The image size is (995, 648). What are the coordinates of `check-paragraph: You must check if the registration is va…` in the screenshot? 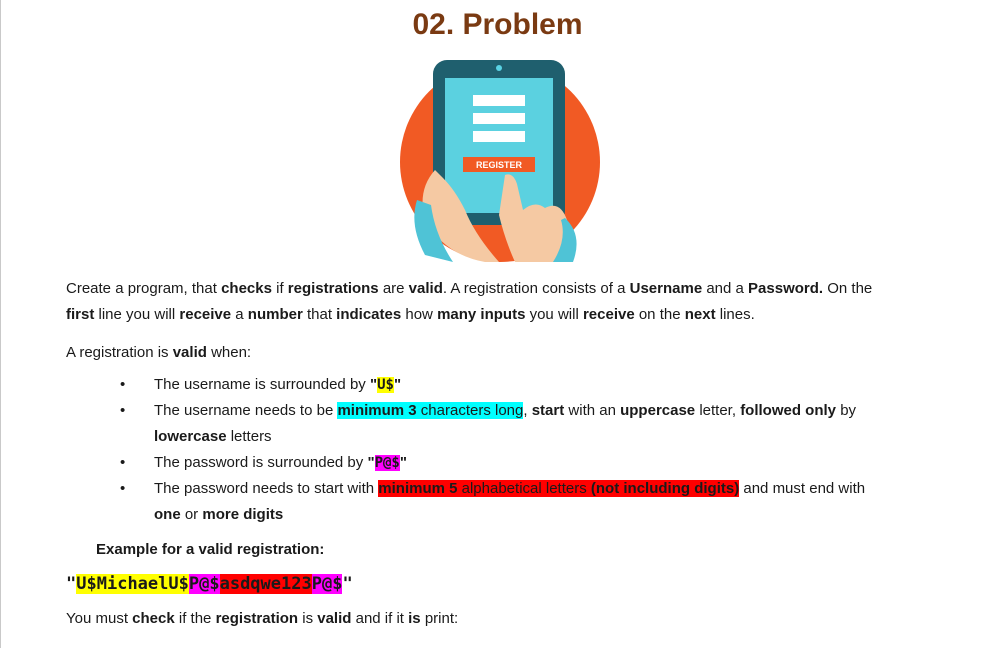 It's located at (262, 618).